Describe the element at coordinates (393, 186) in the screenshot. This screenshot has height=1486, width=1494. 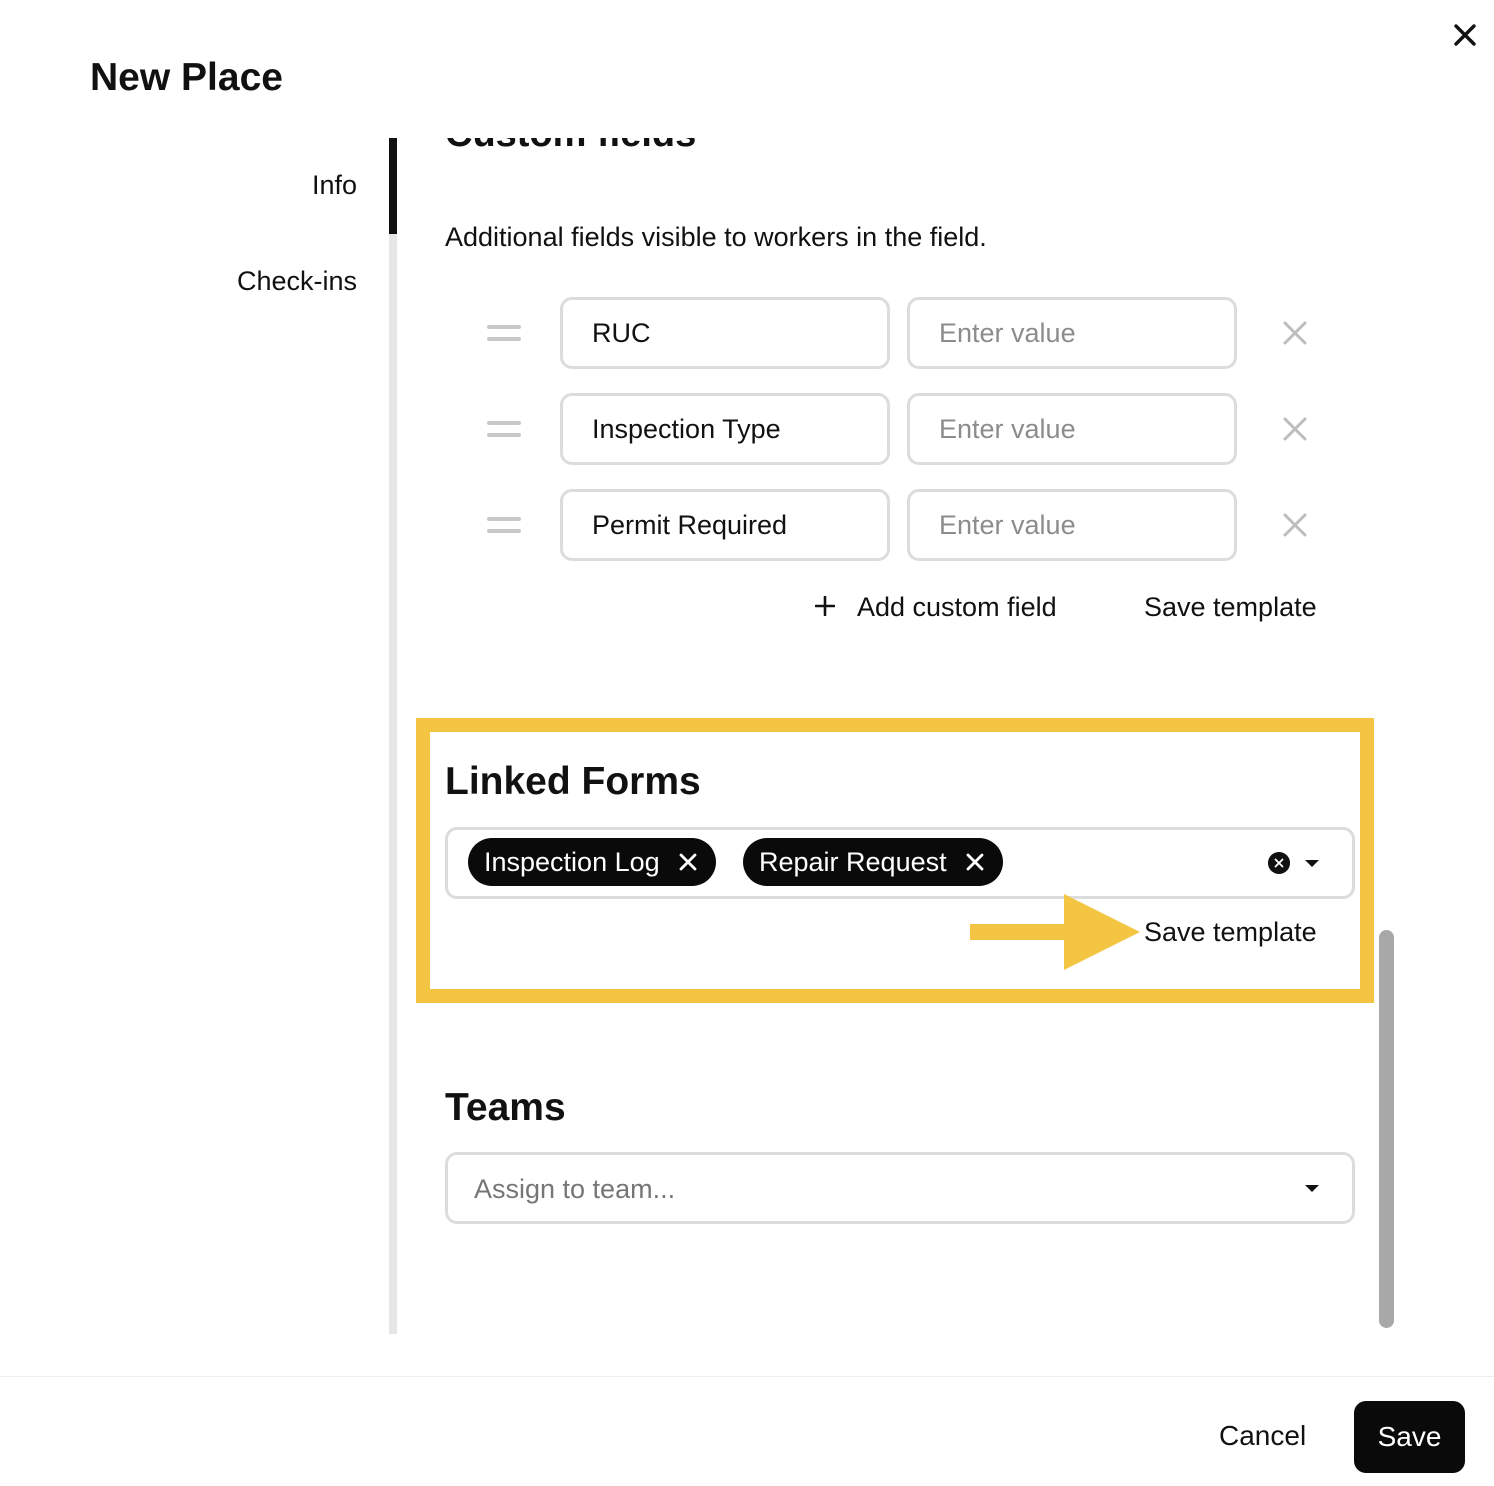
I see `nav-active-indicator` at that location.